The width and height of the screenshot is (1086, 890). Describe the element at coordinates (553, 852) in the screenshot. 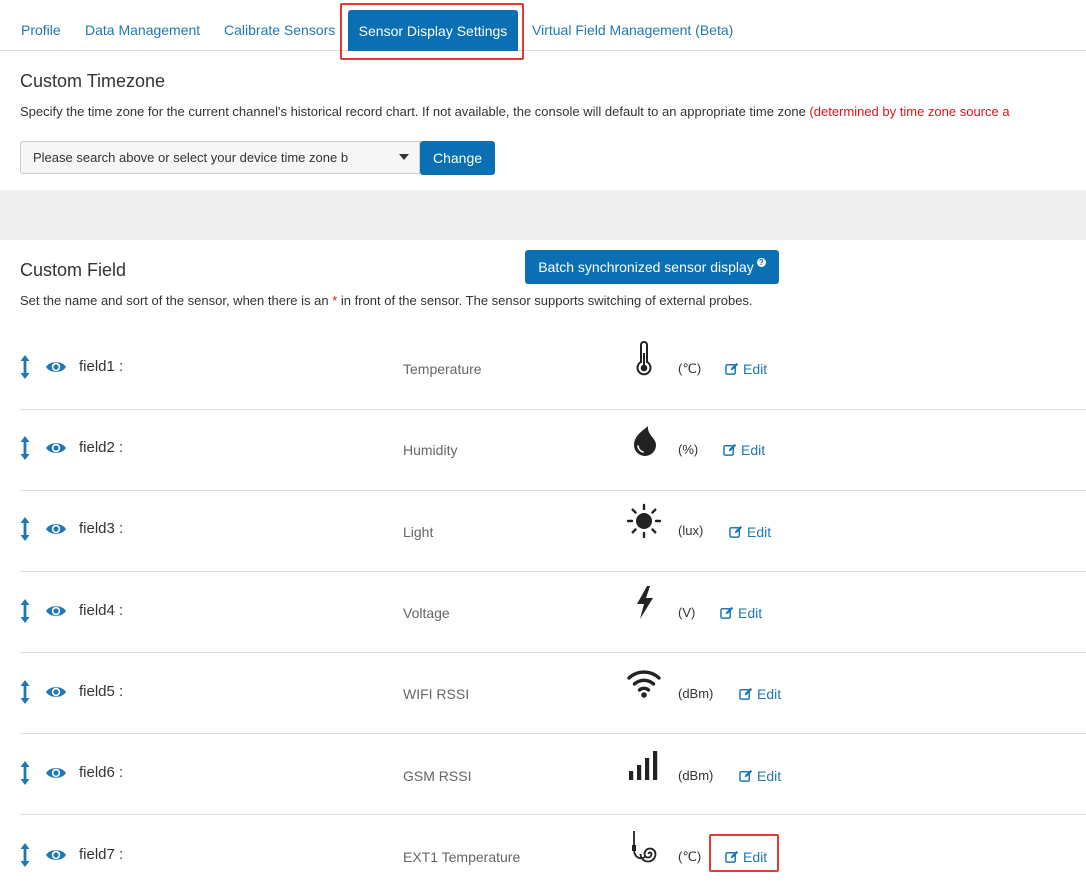

I see `field-row: field7 : EXT1 Temperature (℃) Edit` at that location.